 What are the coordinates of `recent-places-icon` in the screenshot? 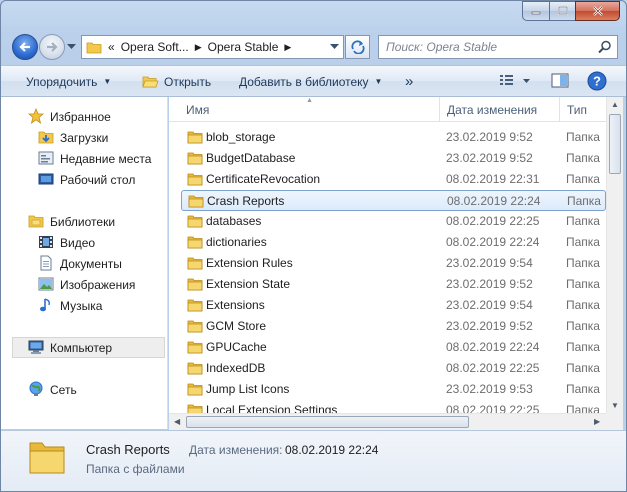 It's located at (46, 158).